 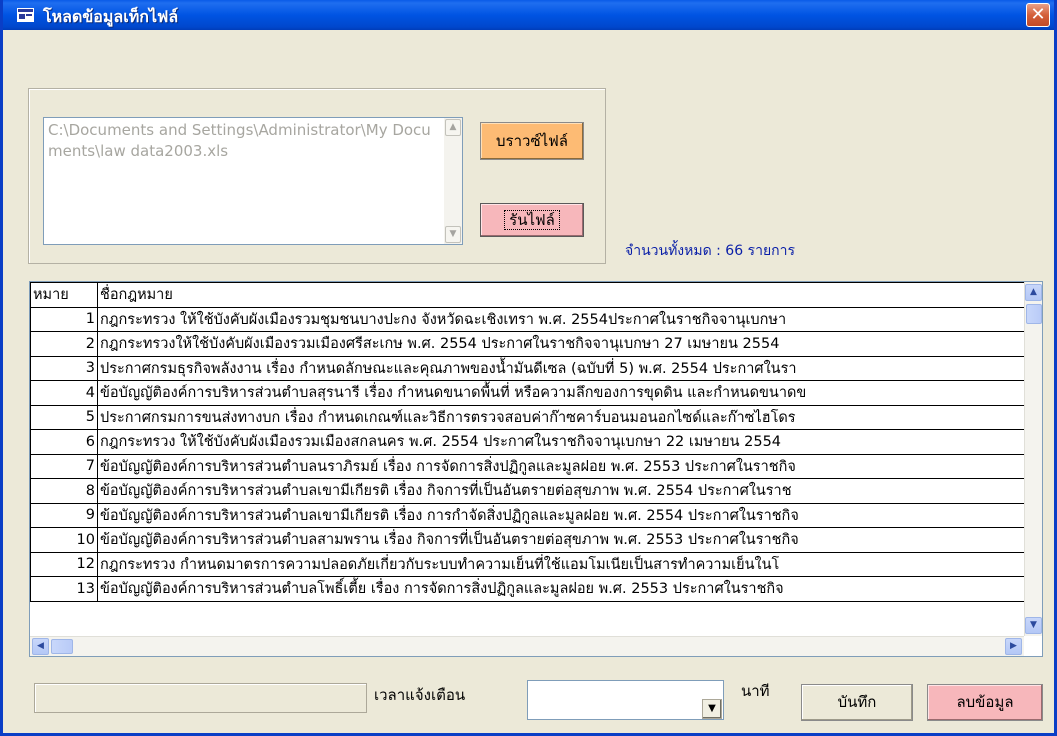 I want to click on run-file-label: รันไฟล์, so click(x=532, y=220).